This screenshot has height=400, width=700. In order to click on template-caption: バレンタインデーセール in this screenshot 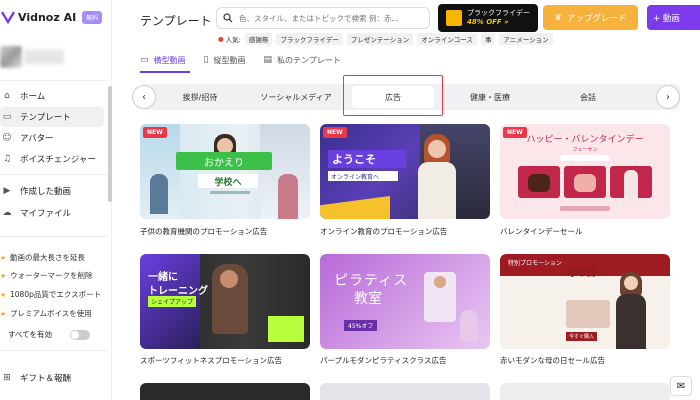, I will do `click(541, 231)`.